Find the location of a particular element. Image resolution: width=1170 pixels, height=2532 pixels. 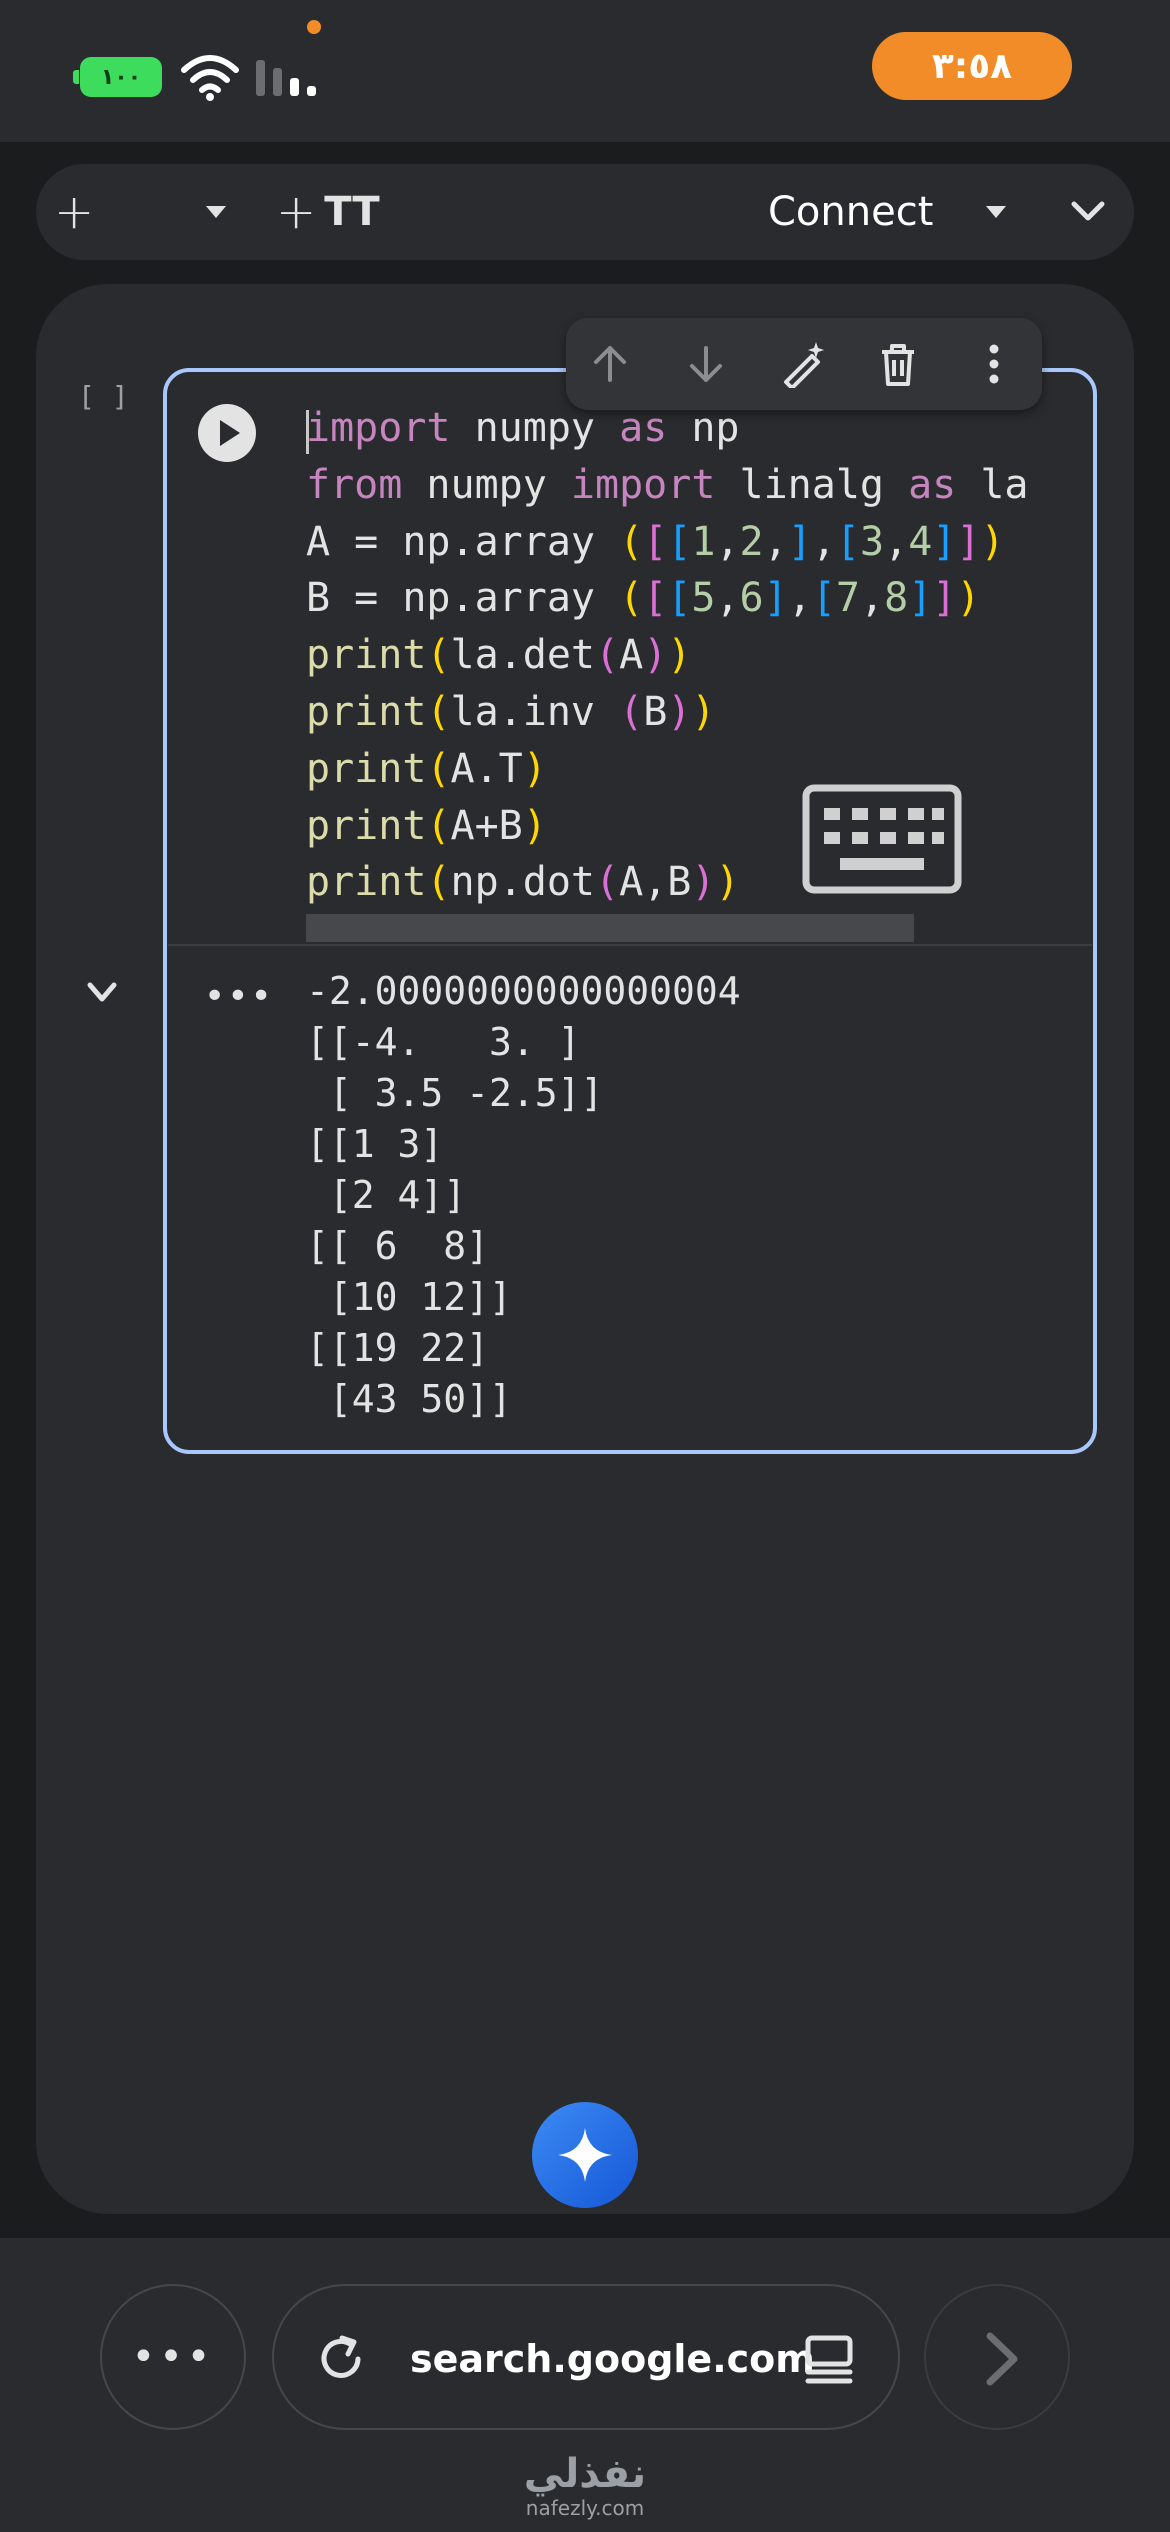

more-dots-icon: ••• is located at coordinates (173, 2357).